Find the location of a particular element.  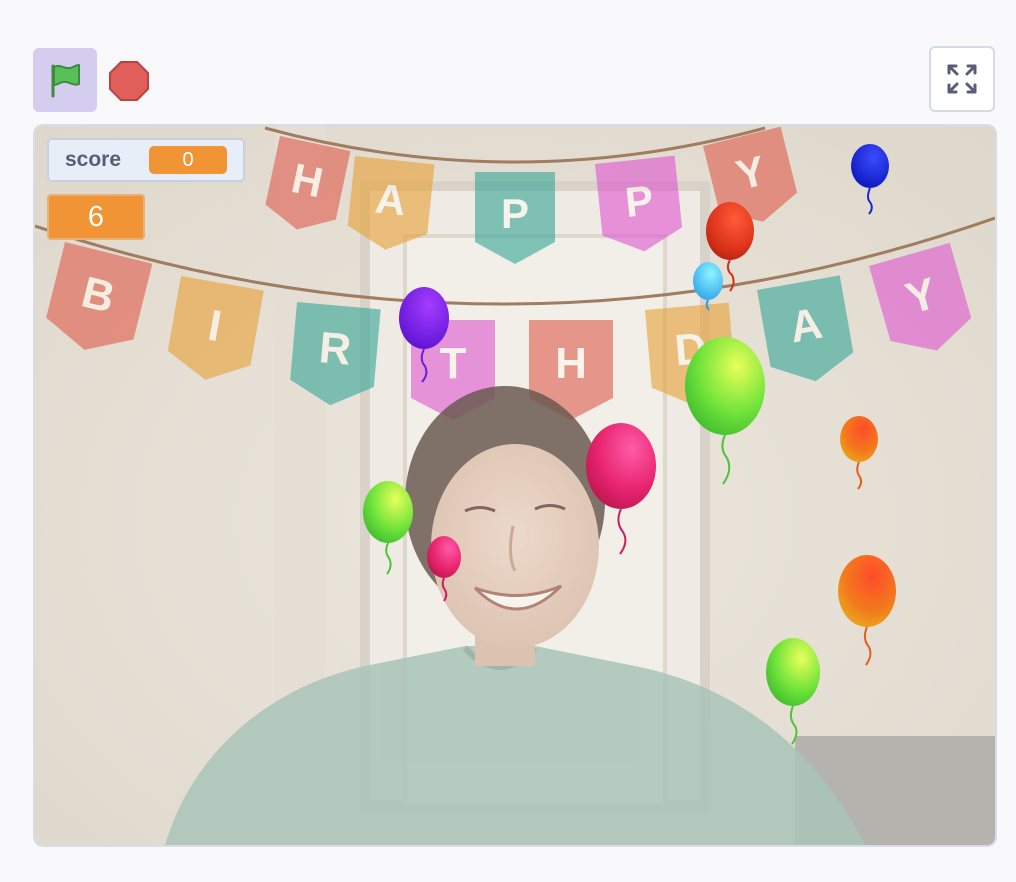

fullscreen-expand-icon is located at coordinates (962, 79).